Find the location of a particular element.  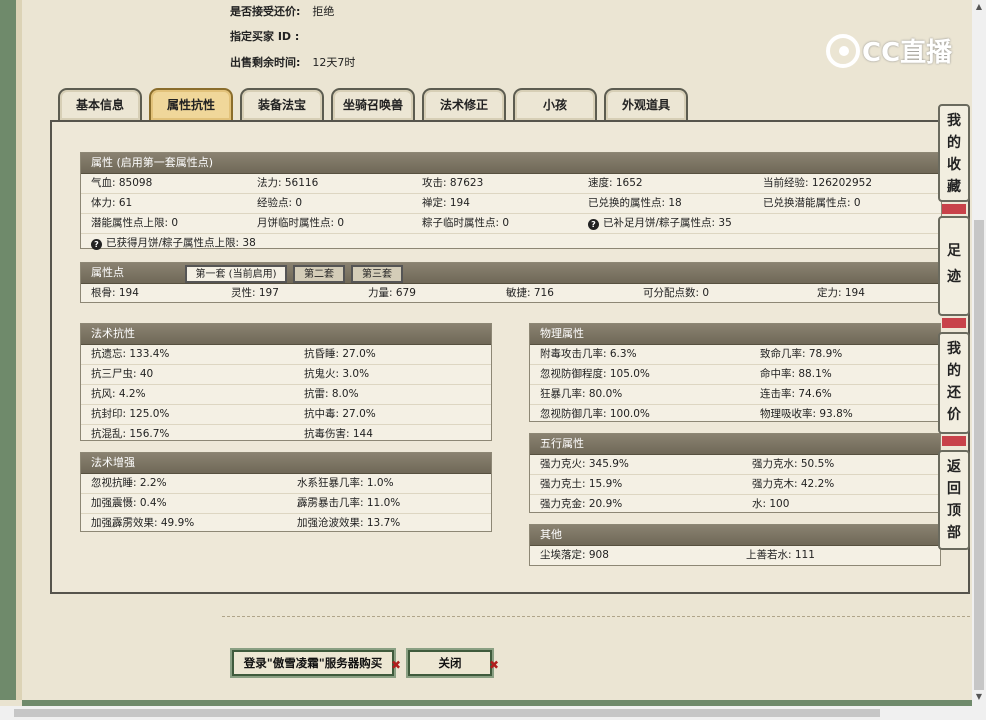

stat-cell: 抗三尸虫: 40 is located at coordinates (122, 374).